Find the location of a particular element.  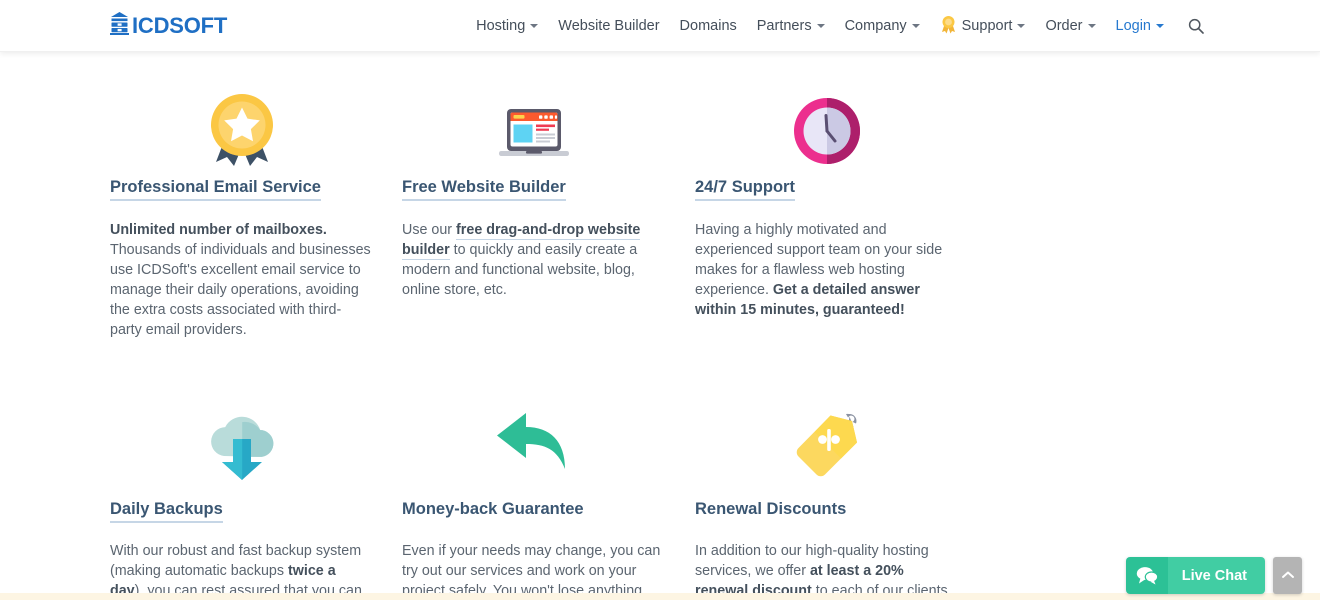

chat-dock: Live Chat is located at coordinates (1213, 575).